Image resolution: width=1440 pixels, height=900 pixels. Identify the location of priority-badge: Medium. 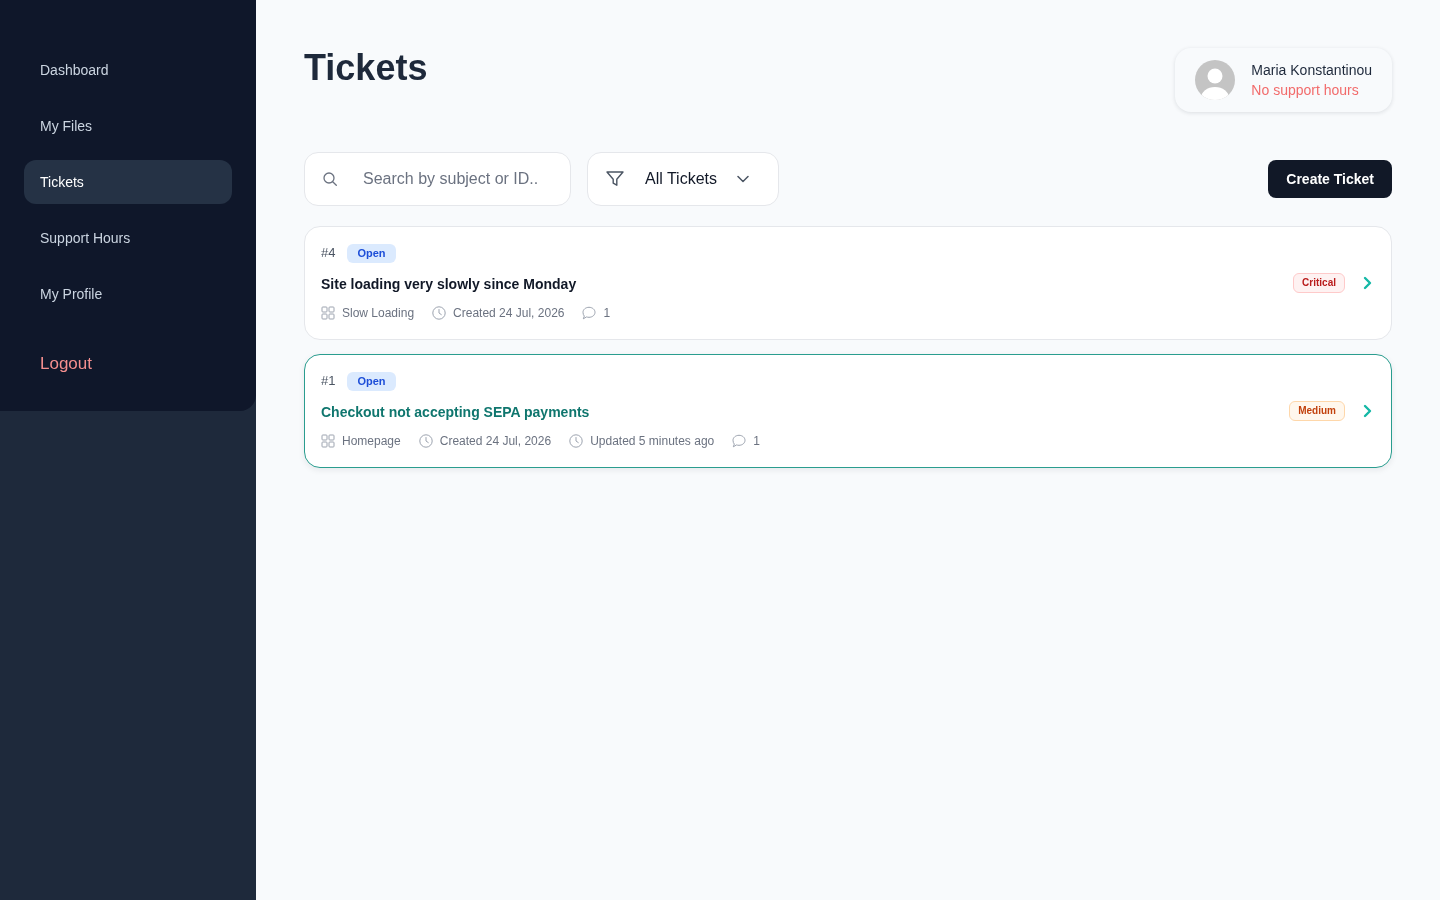
(1317, 411).